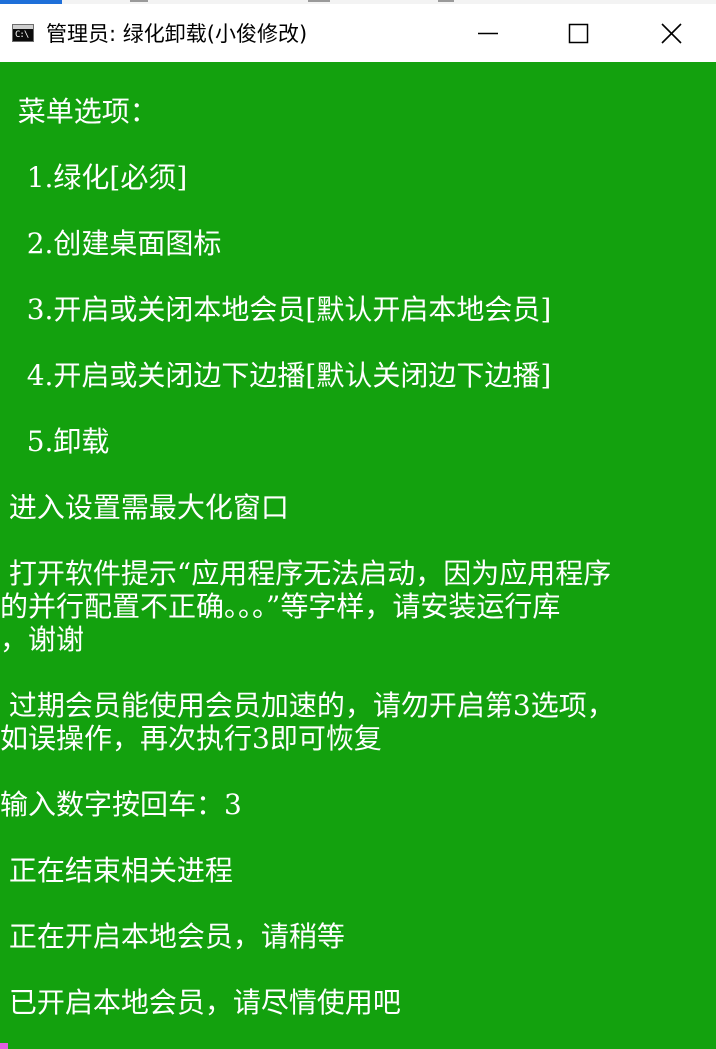 This screenshot has height=1049, width=716. What do you see at coordinates (79, 111) in the screenshot?
I see `console-line: 菜单选项：` at bounding box center [79, 111].